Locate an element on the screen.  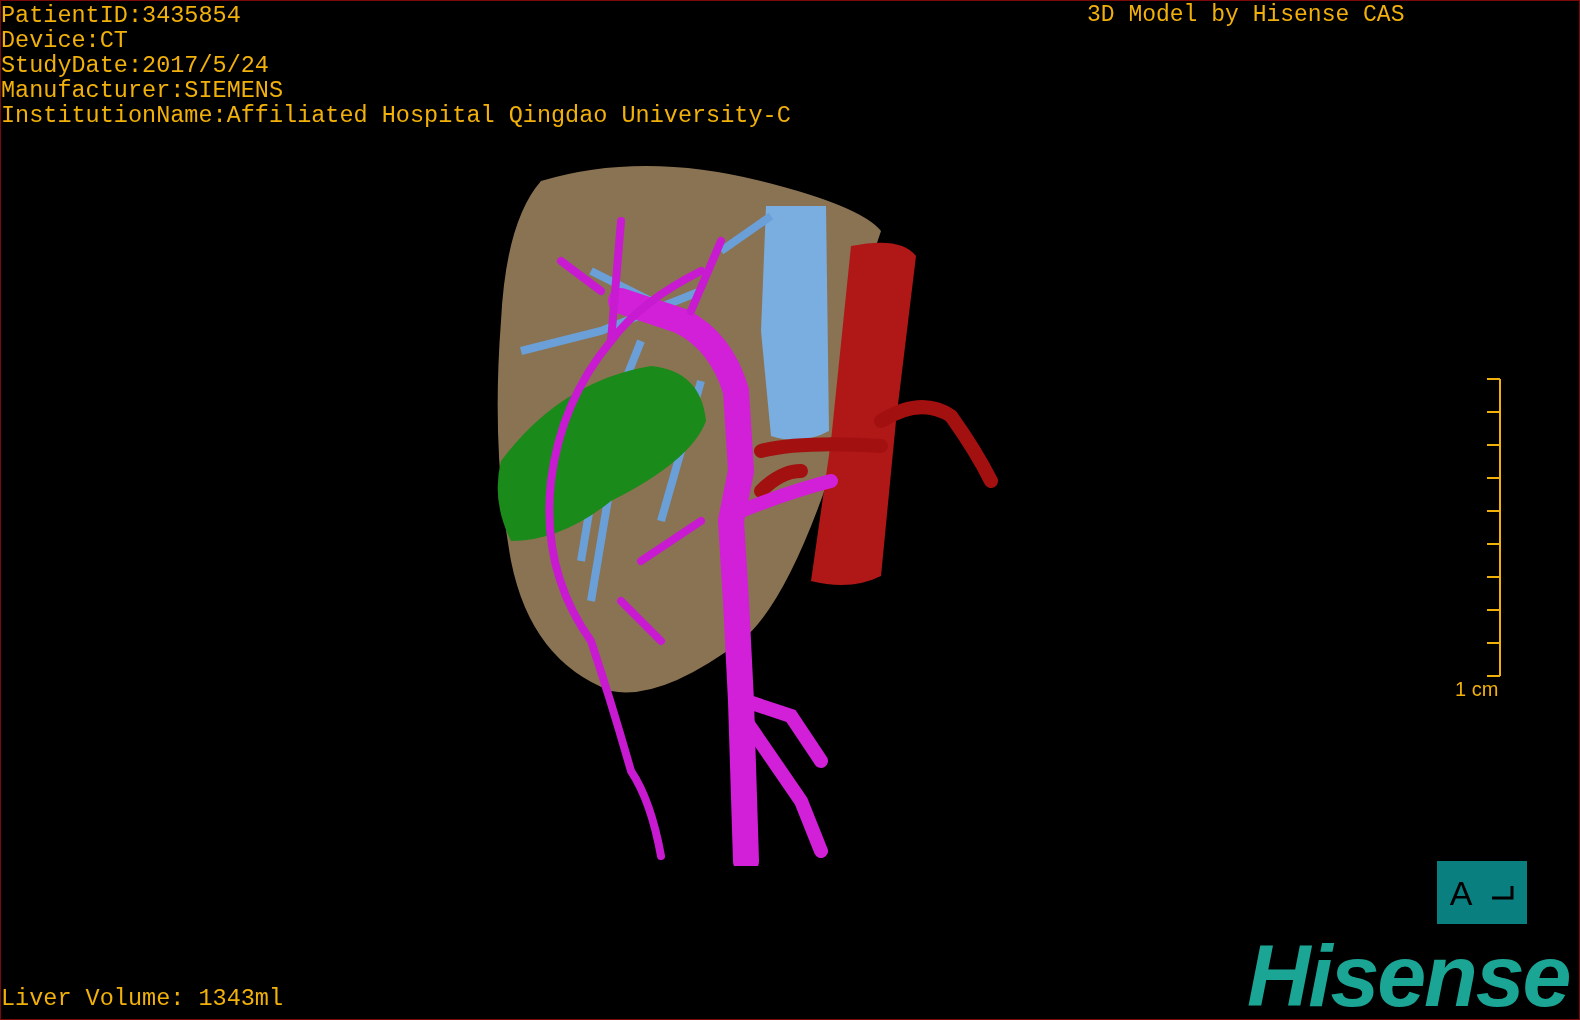
patient-info-text: InstitutionName:Affiliated Hospital Qingdao University-C is located at coordinates (396, 115).